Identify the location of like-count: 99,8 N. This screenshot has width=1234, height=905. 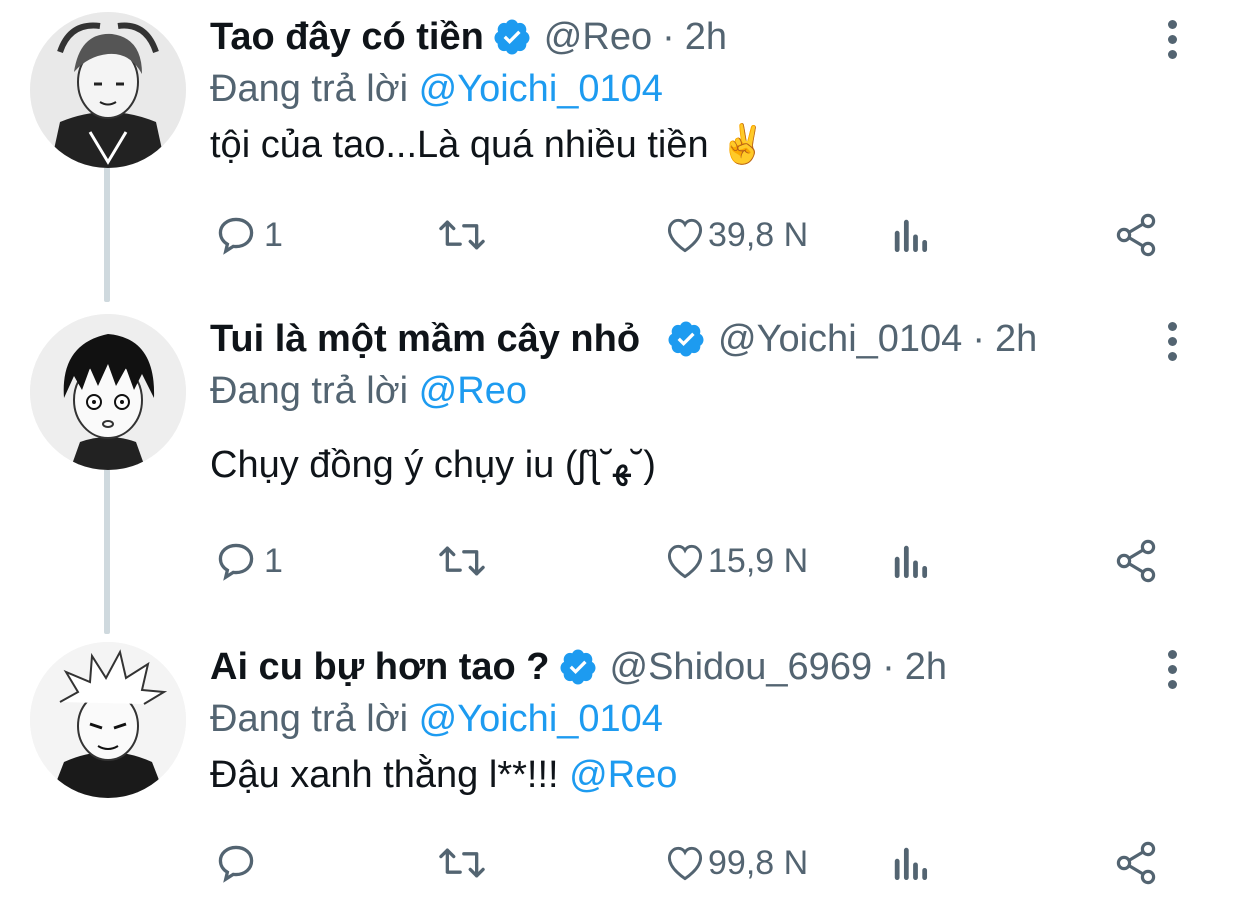
(758, 862).